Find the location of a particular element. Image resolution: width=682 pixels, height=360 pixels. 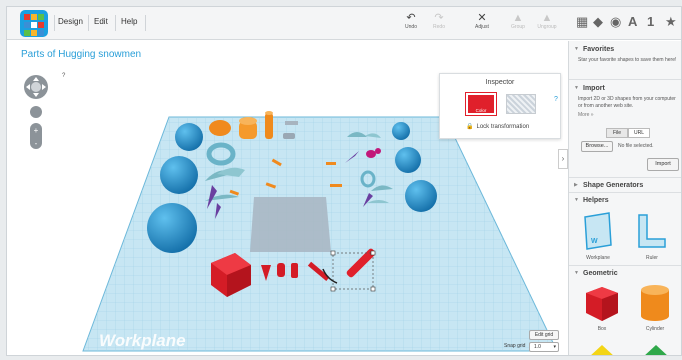

star-icon: ★ is located at coordinates (671, 22).